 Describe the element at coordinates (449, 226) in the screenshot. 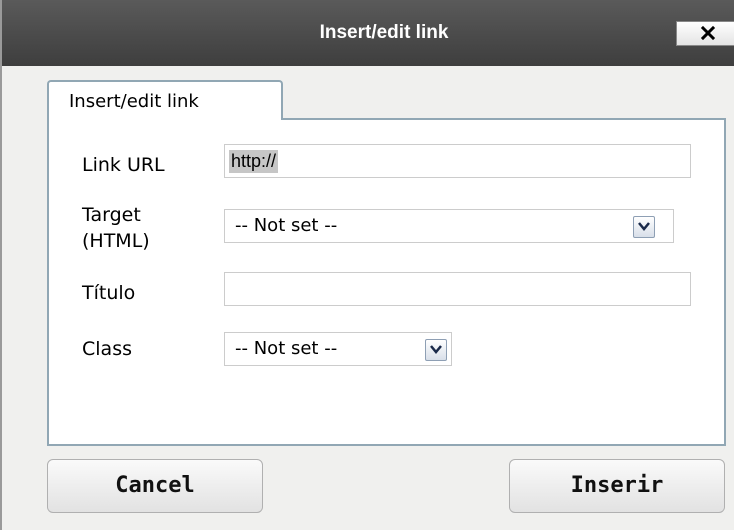

I see `target-select: -- Not set --` at that location.